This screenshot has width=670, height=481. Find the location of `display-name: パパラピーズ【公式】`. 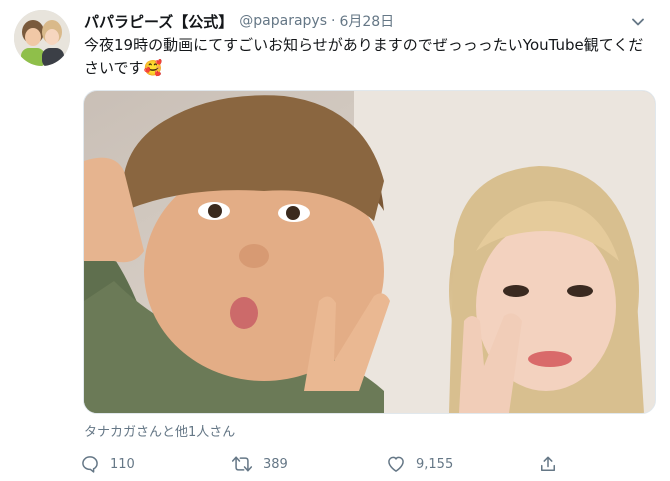

display-name: パパラピーズ【公式】 is located at coordinates (158, 21).